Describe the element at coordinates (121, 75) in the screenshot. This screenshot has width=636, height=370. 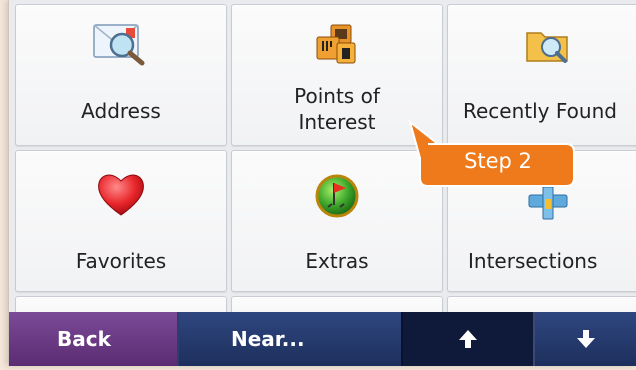
I see `address-tile: Address` at that location.